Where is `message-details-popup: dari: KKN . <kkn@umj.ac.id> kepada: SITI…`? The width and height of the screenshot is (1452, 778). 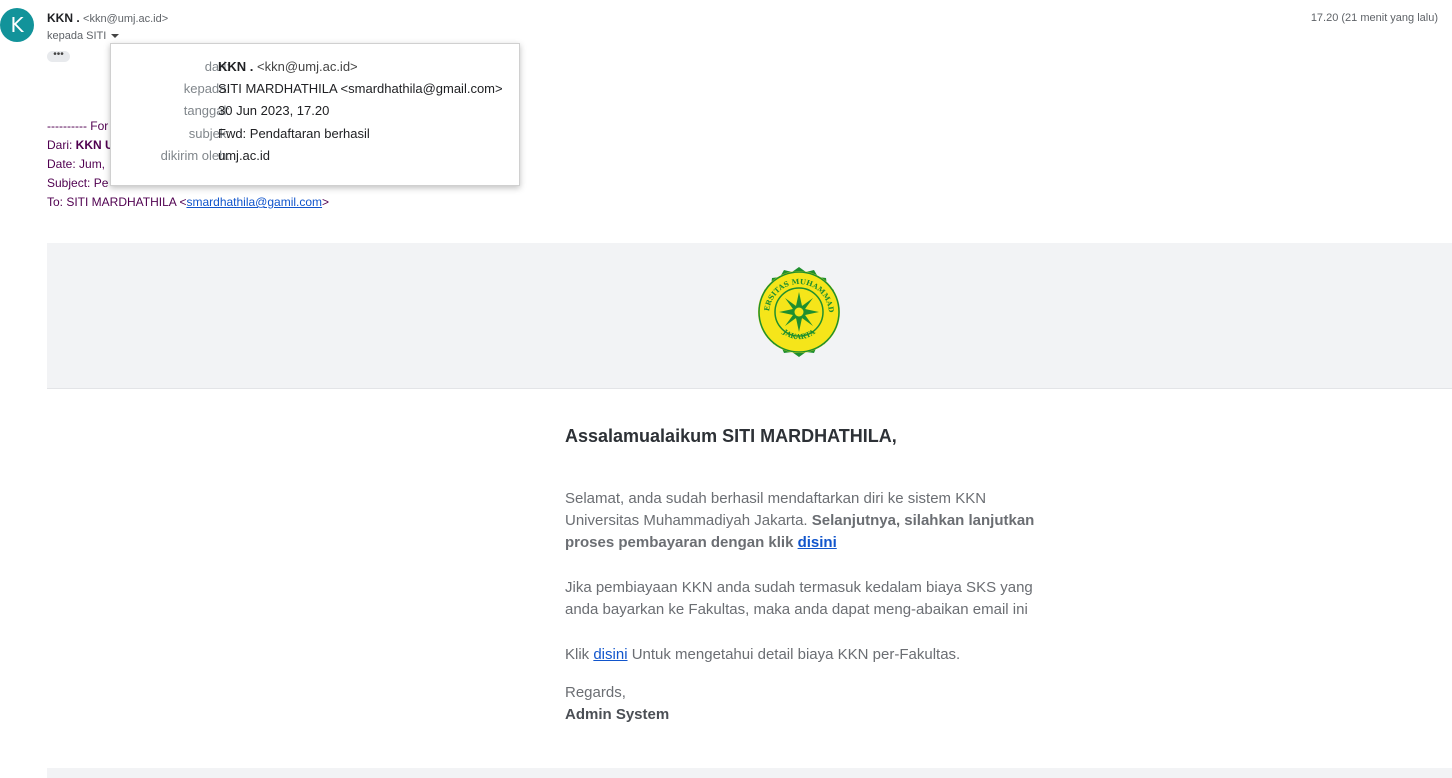 message-details-popup: dari: KKN . <kkn@umj.ac.id> kepada: SITI… is located at coordinates (315, 114).